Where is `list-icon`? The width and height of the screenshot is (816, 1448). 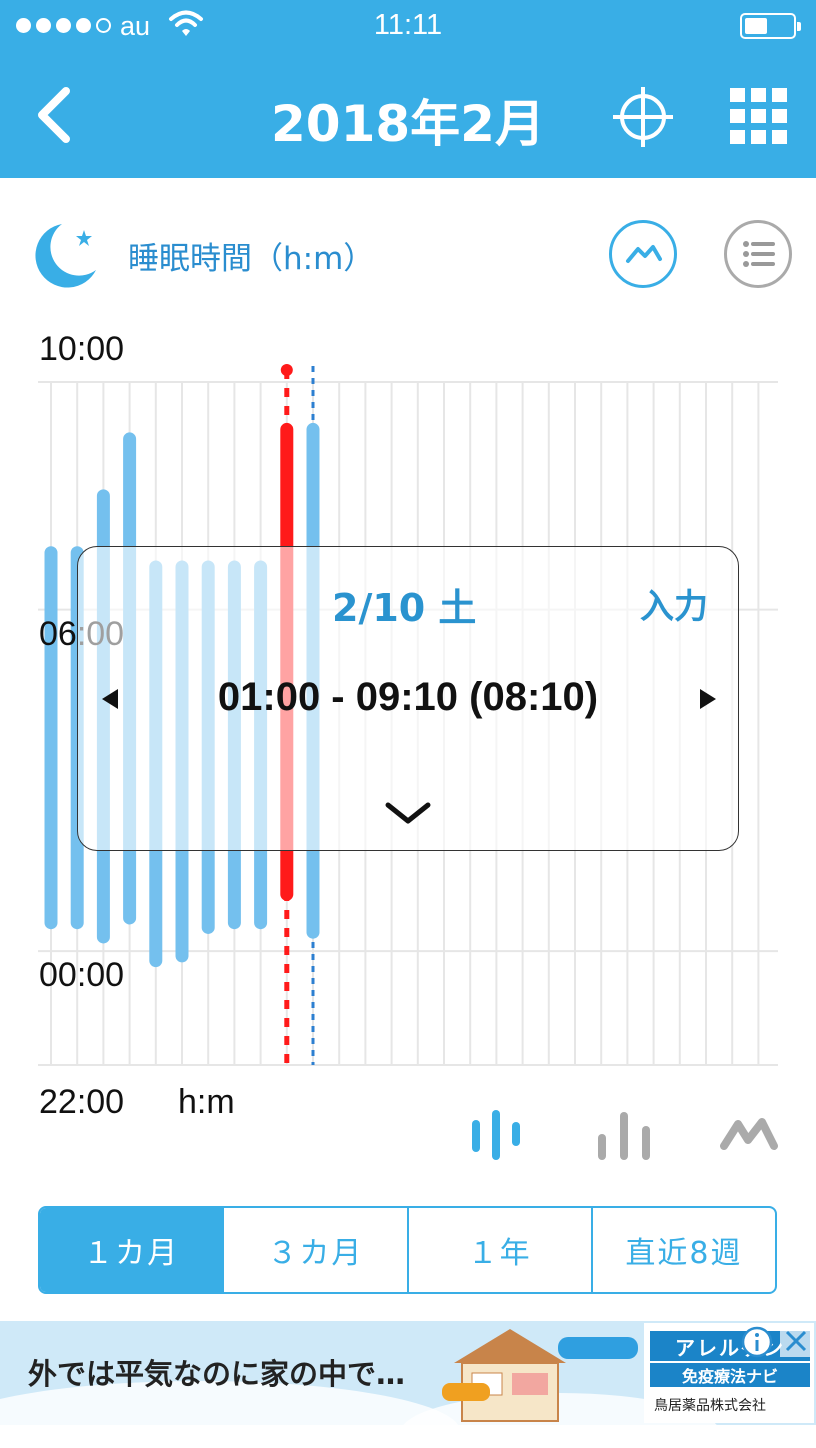 list-icon is located at coordinates (759, 254).